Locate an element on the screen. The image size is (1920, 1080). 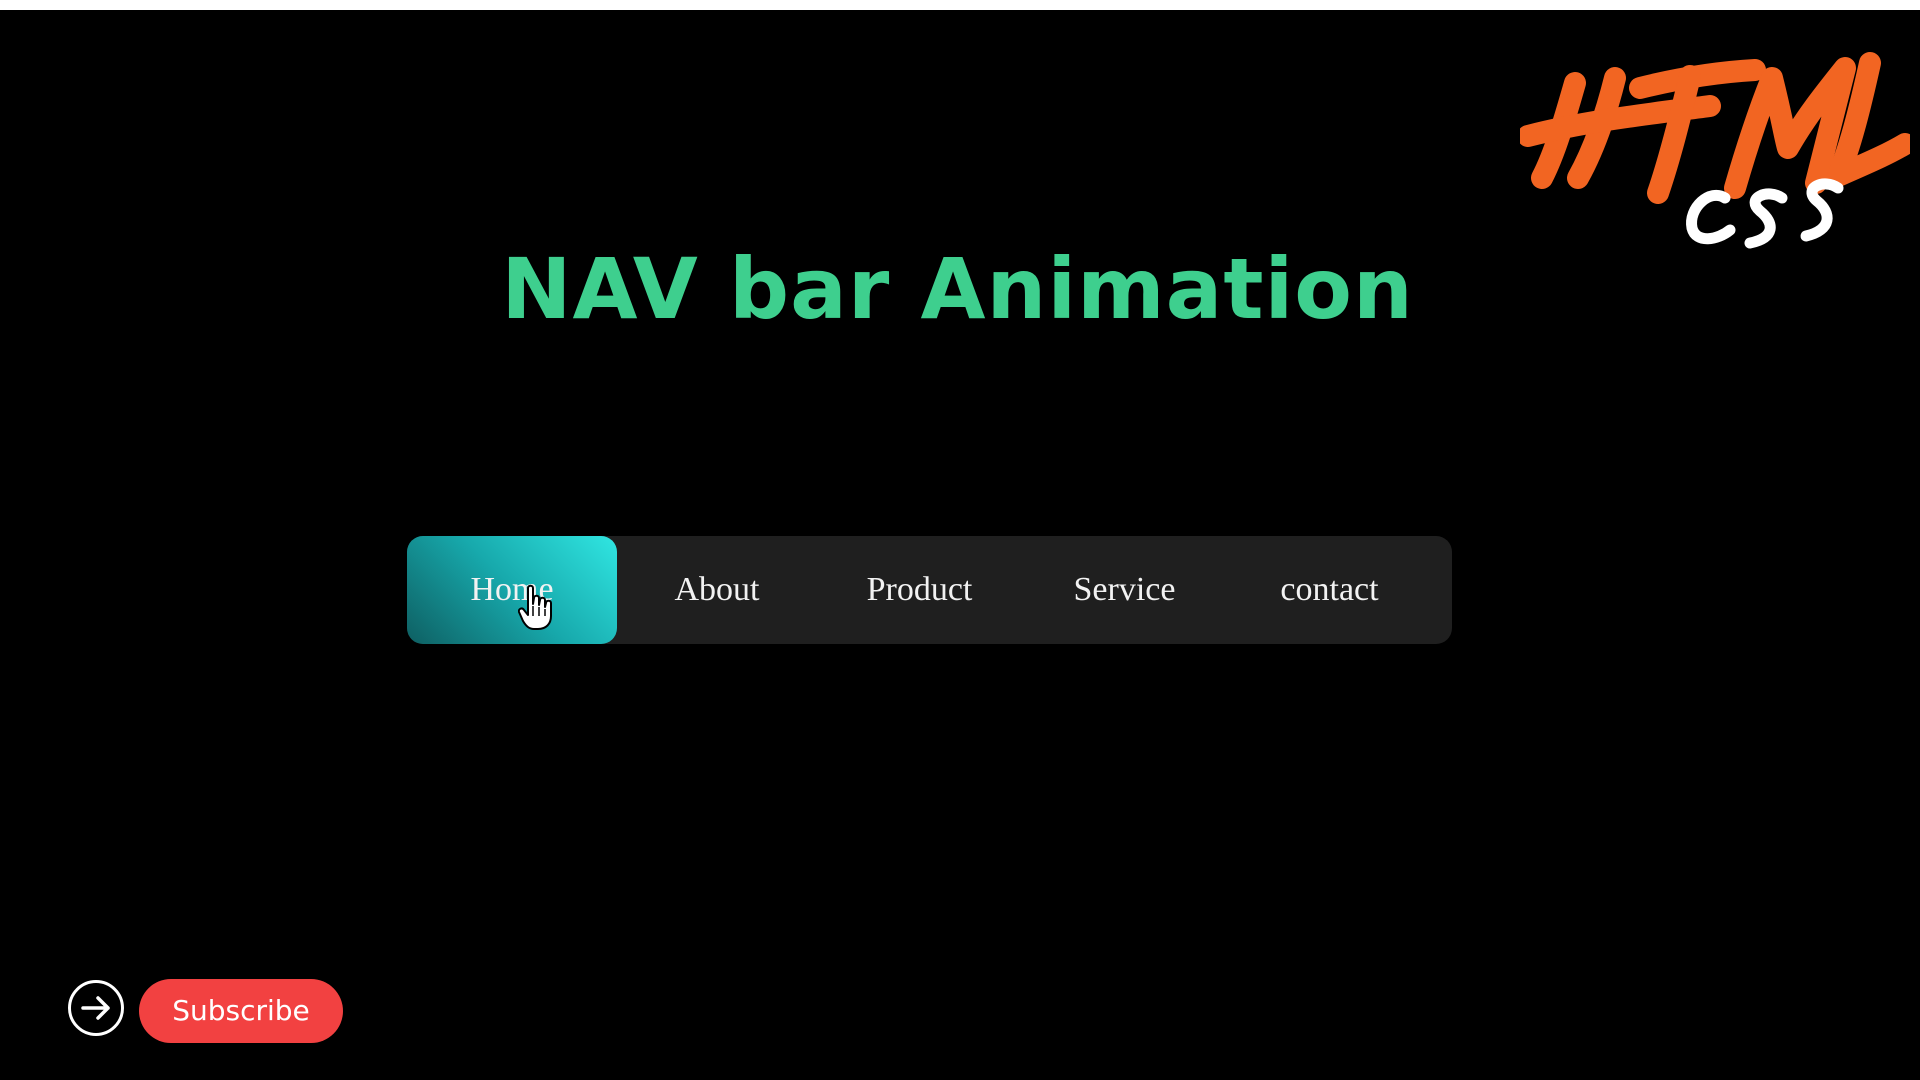
nav-item-contact: contact is located at coordinates (1329, 590).